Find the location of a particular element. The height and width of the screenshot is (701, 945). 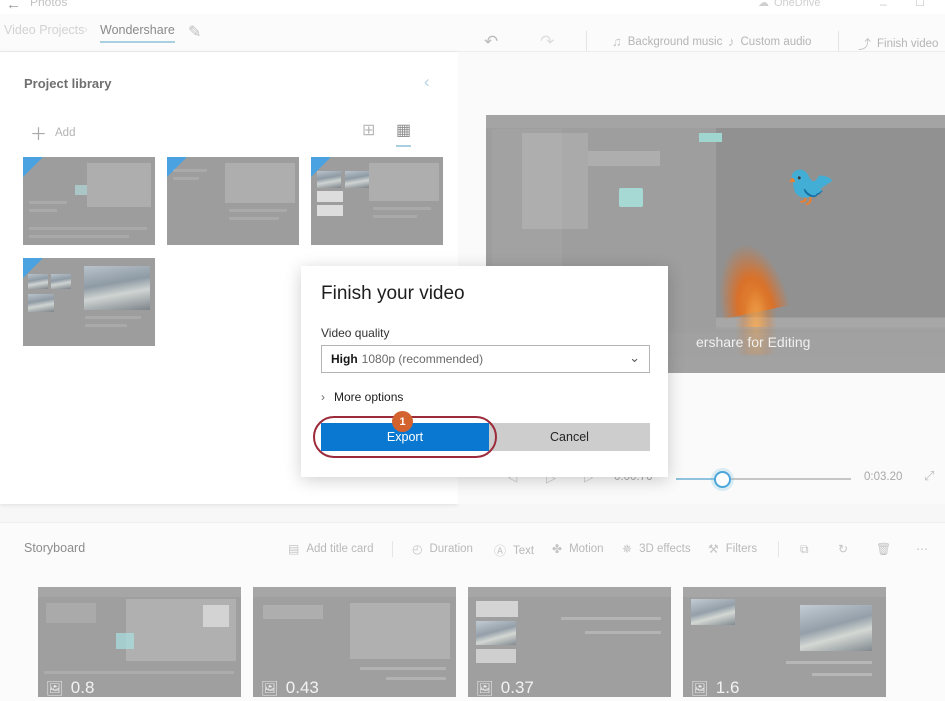

clip-duration-value: 1.6 is located at coordinates (727, 687).